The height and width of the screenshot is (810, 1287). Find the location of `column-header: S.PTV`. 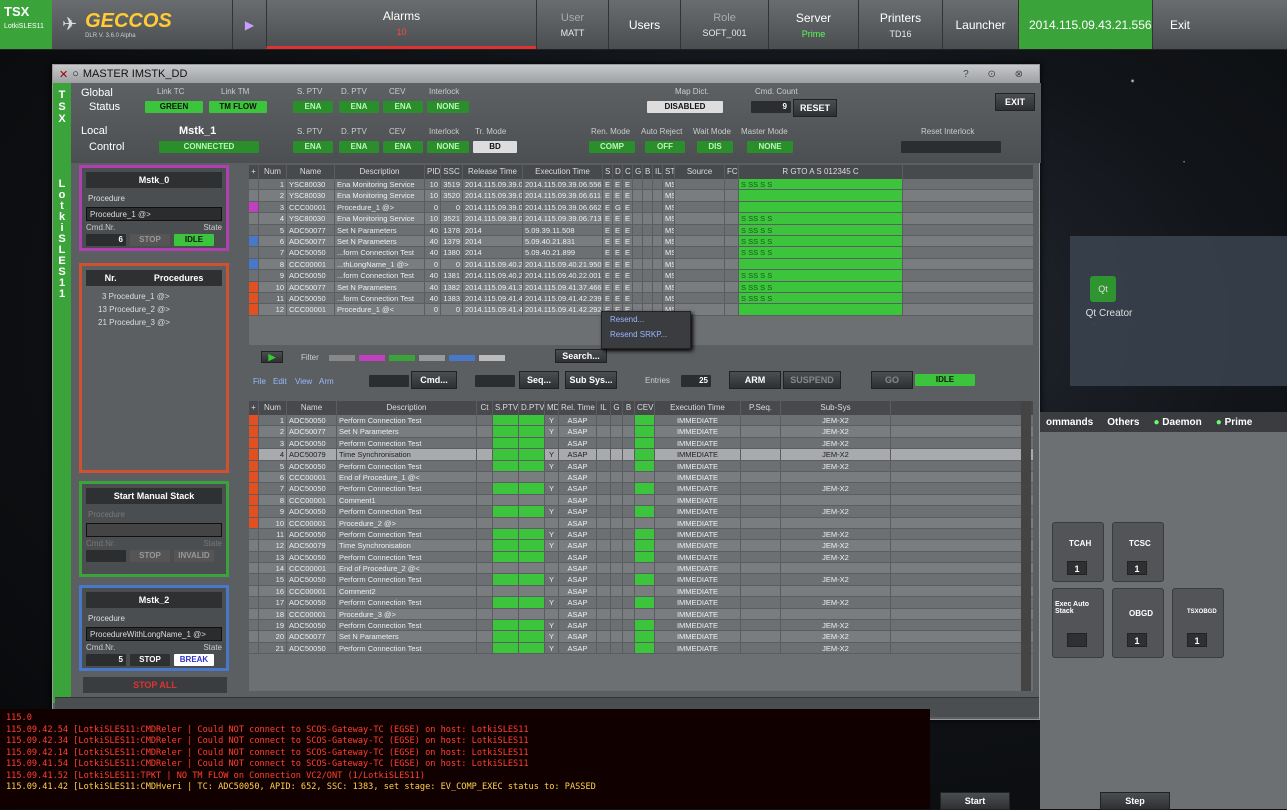

column-header: S.PTV is located at coordinates (506, 408).